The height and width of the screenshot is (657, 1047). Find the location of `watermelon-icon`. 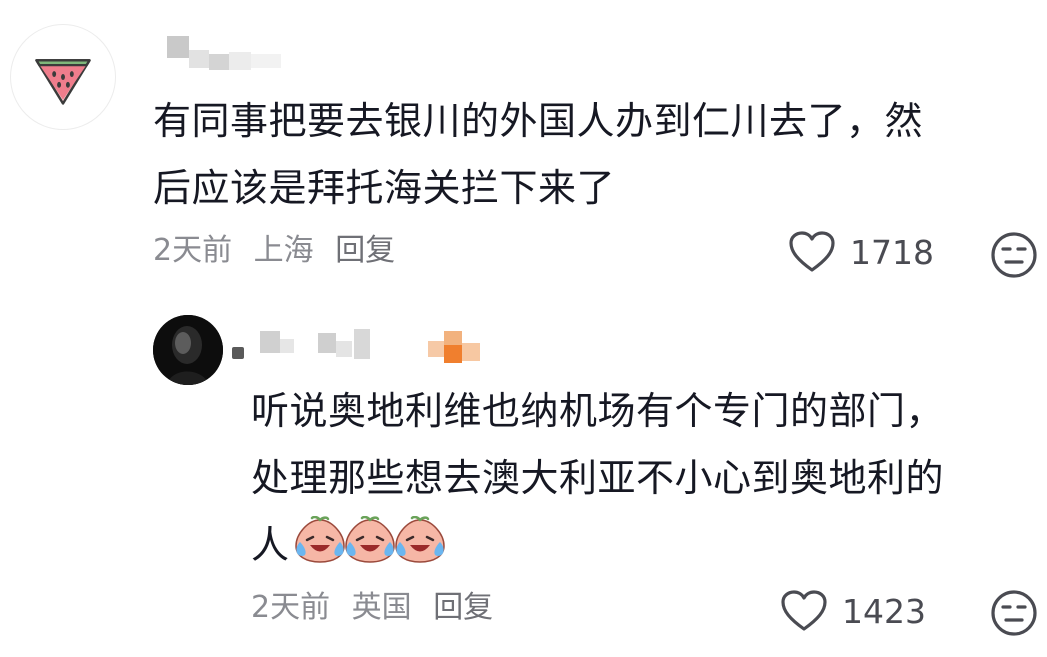

watermelon-icon is located at coordinates (63, 82).